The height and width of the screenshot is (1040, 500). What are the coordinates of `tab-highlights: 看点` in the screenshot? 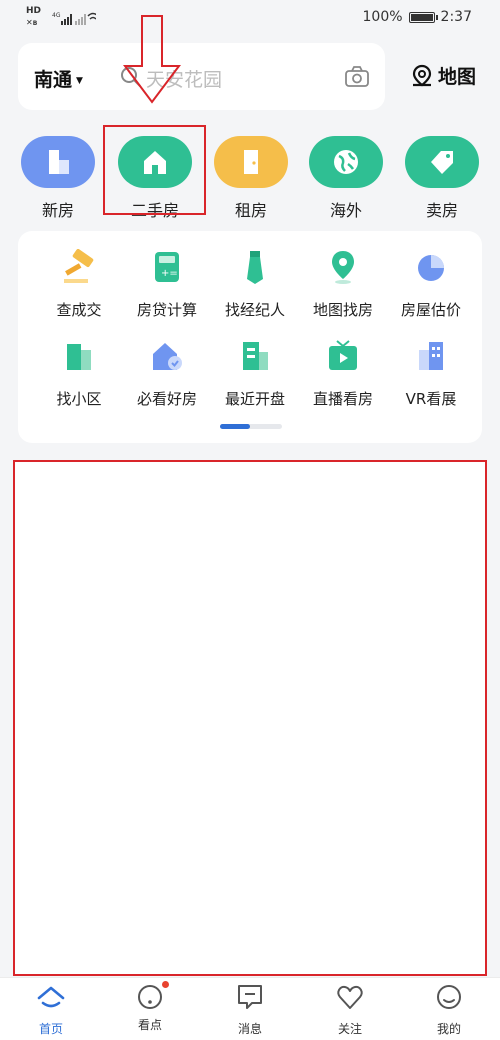 It's located at (150, 1007).